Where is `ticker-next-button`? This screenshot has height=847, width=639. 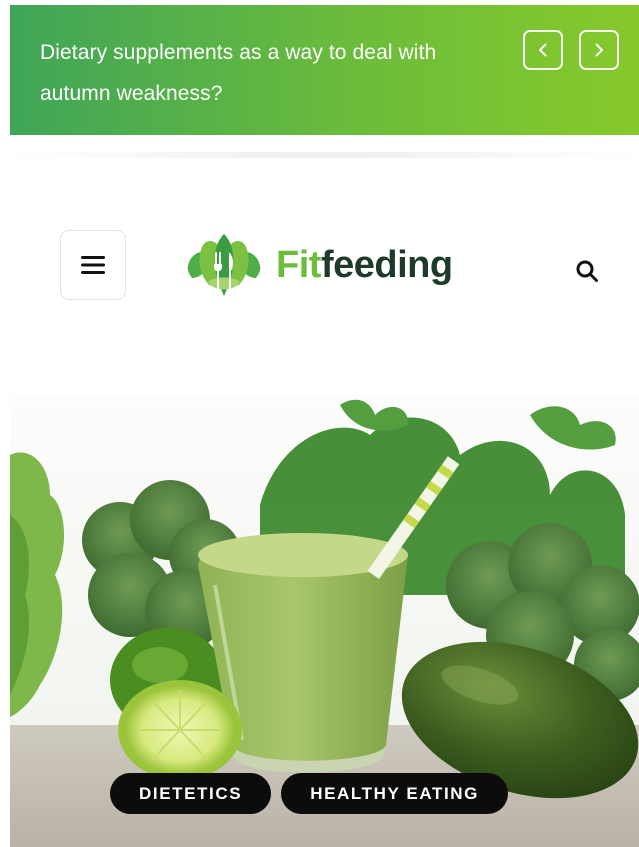 ticker-next-button is located at coordinates (599, 50).